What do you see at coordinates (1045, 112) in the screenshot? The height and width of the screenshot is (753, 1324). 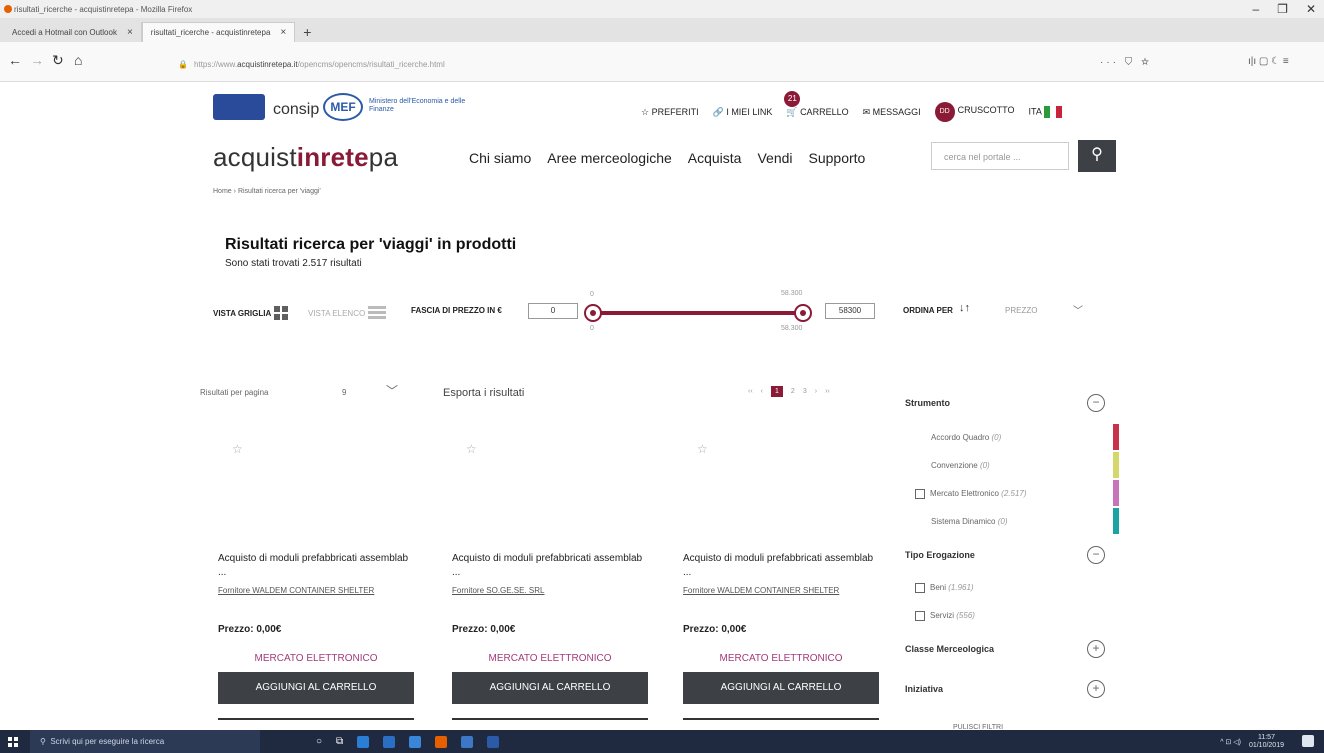 I see `language-selector: ITA` at bounding box center [1045, 112].